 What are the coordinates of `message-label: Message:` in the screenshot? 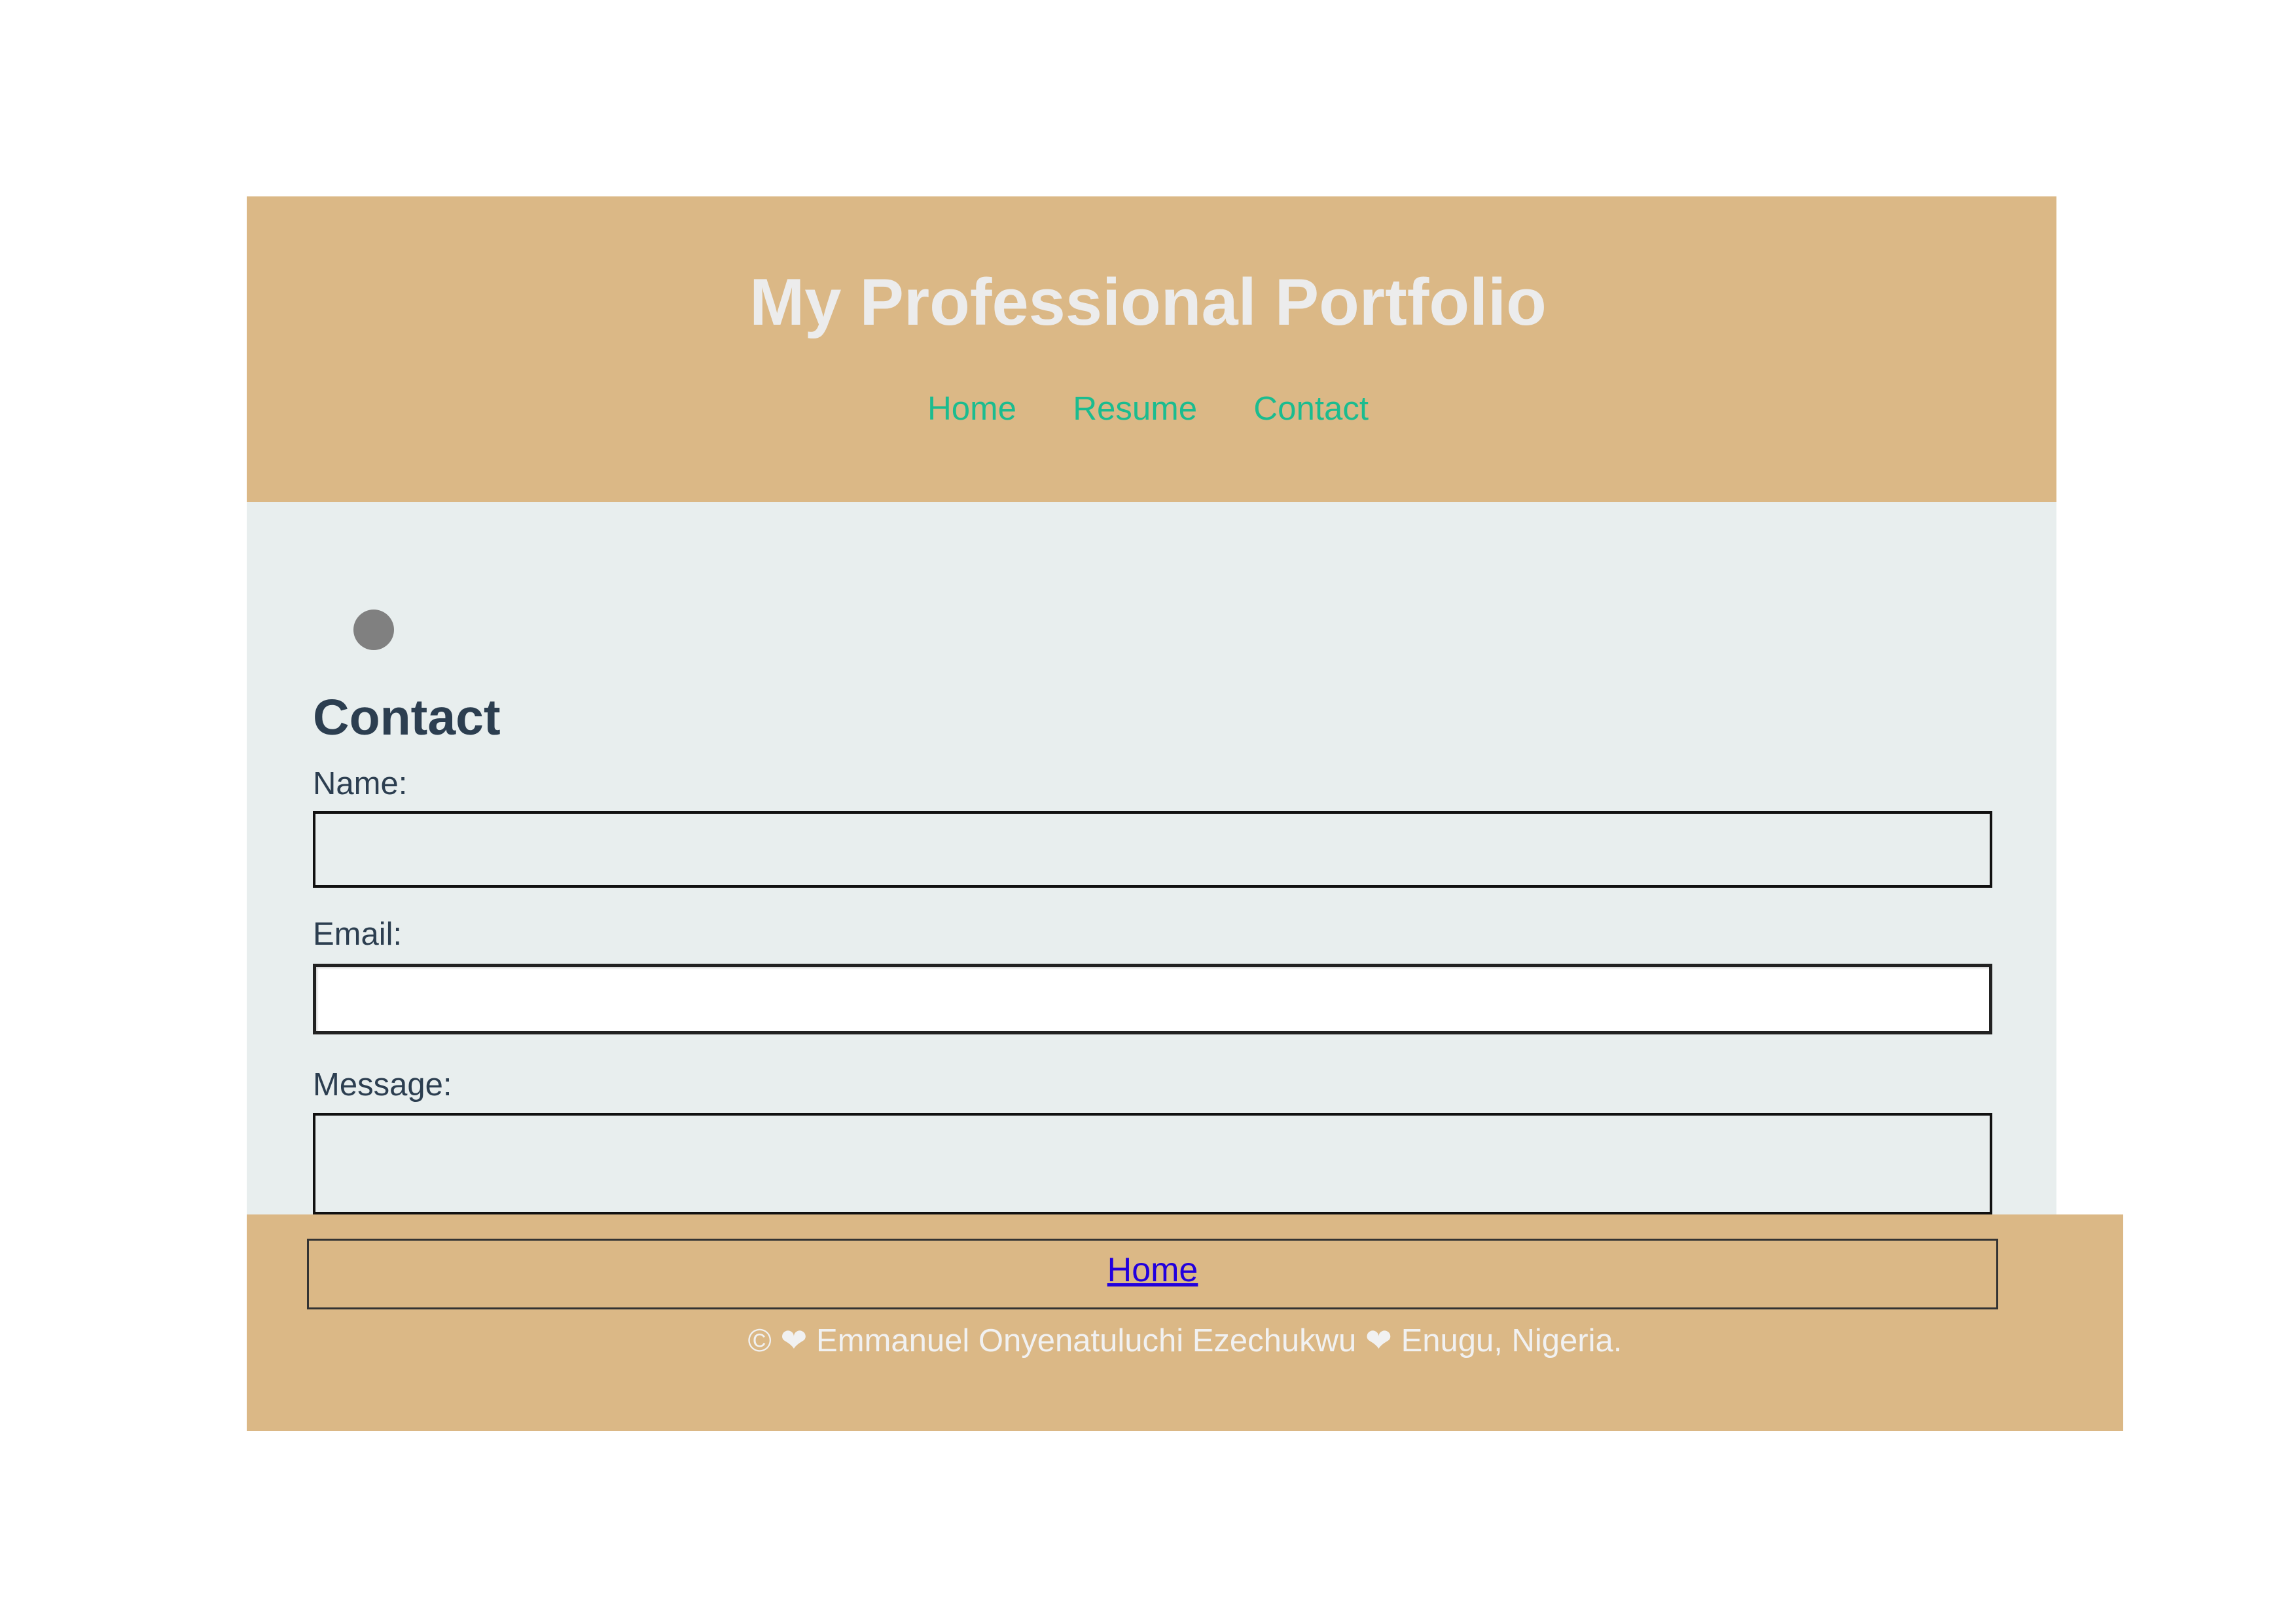 It's located at (382, 1085).